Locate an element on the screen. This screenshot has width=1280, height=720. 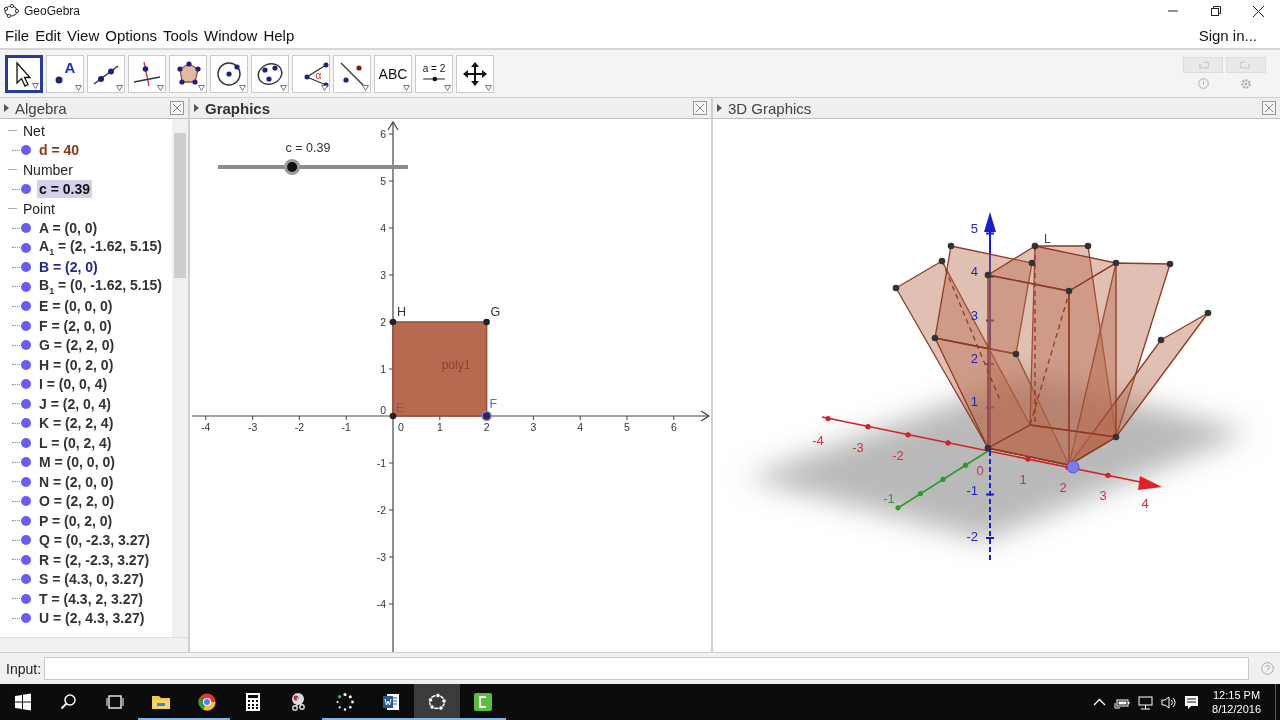
algebra-item: d = 40 is located at coordinates (59, 150).